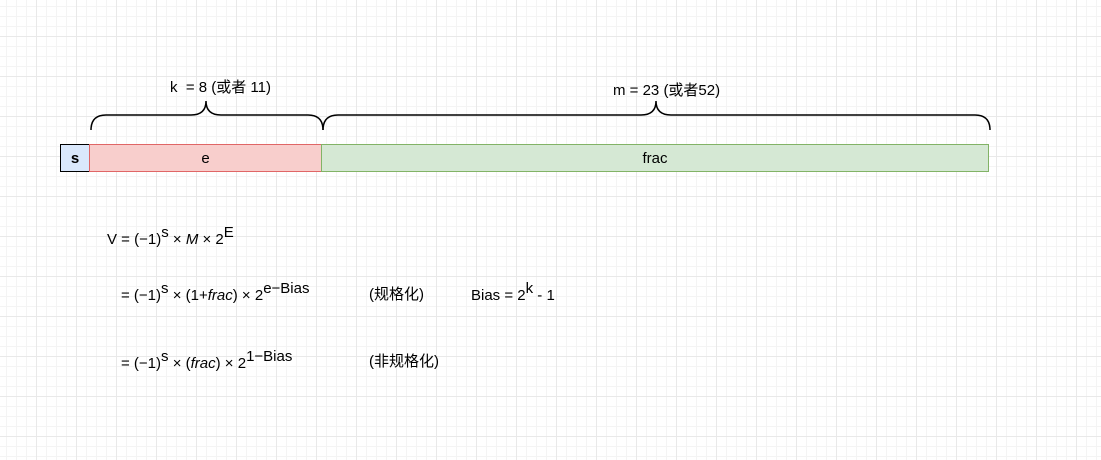 This screenshot has width=1101, height=460. I want to click on fraction-width-label: m = 23 (或者52), so click(667, 90).